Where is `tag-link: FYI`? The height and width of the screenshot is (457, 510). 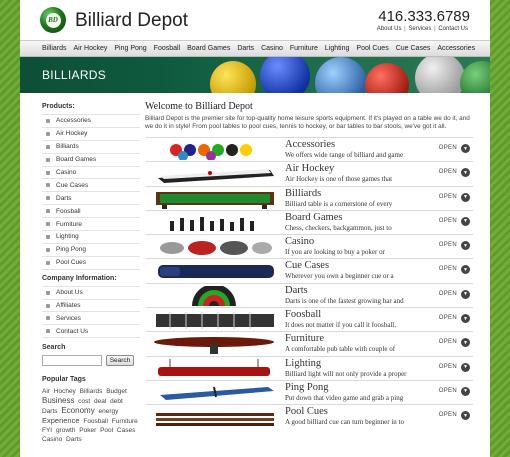 tag-link: FYI is located at coordinates (47, 430).